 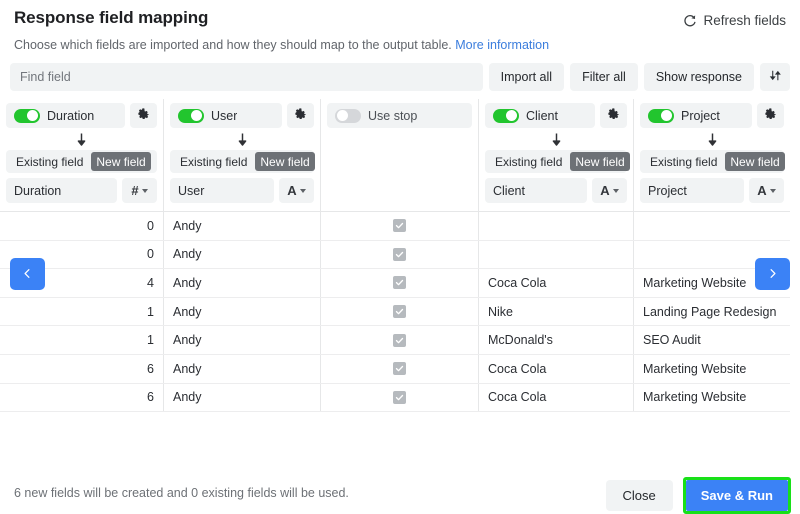 What do you see at coordinates (536, 190) in the screenshot?
I see `target-field-name-input: Client` at bounding box center [536, 190].